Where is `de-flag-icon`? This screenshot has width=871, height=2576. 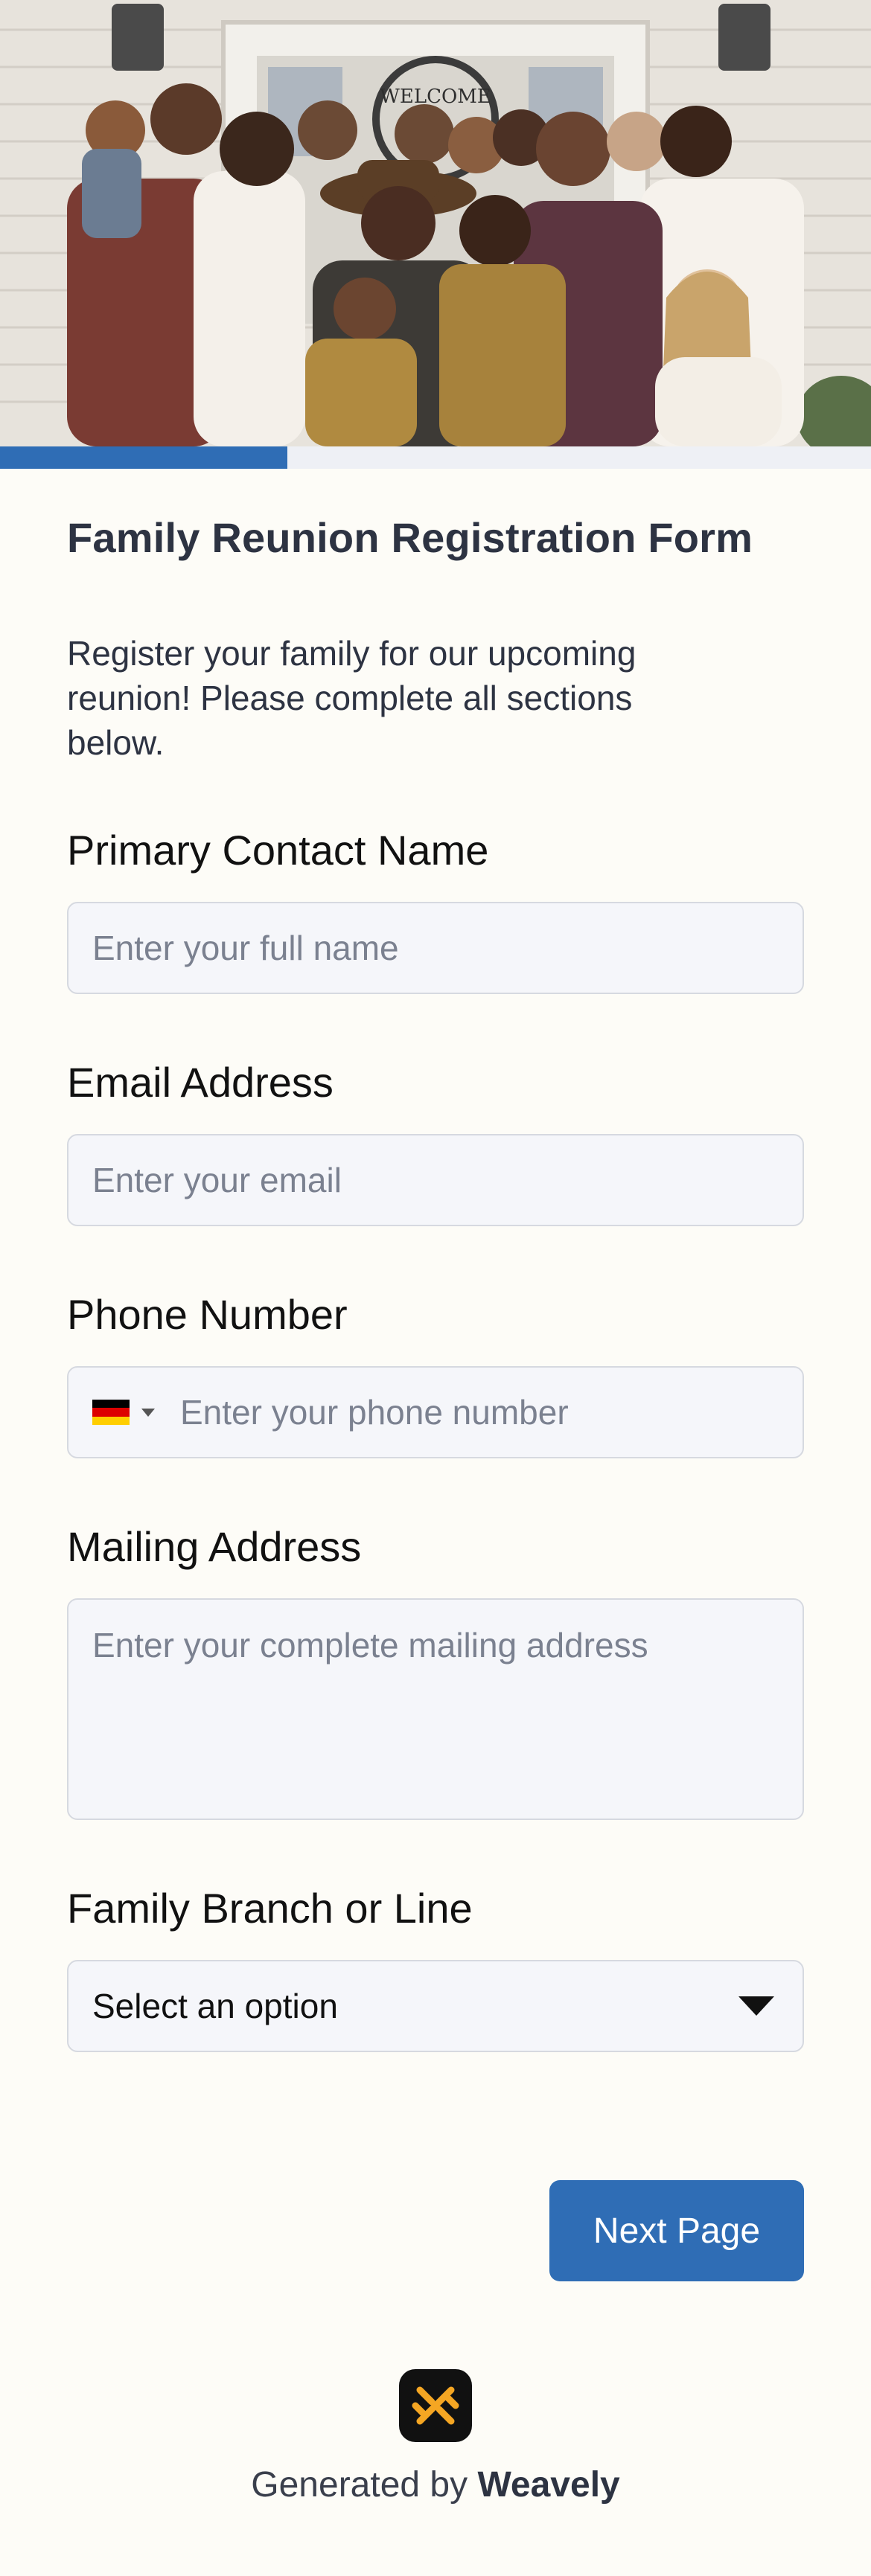
de-flag-icon is located at coordinates (111, 1413).